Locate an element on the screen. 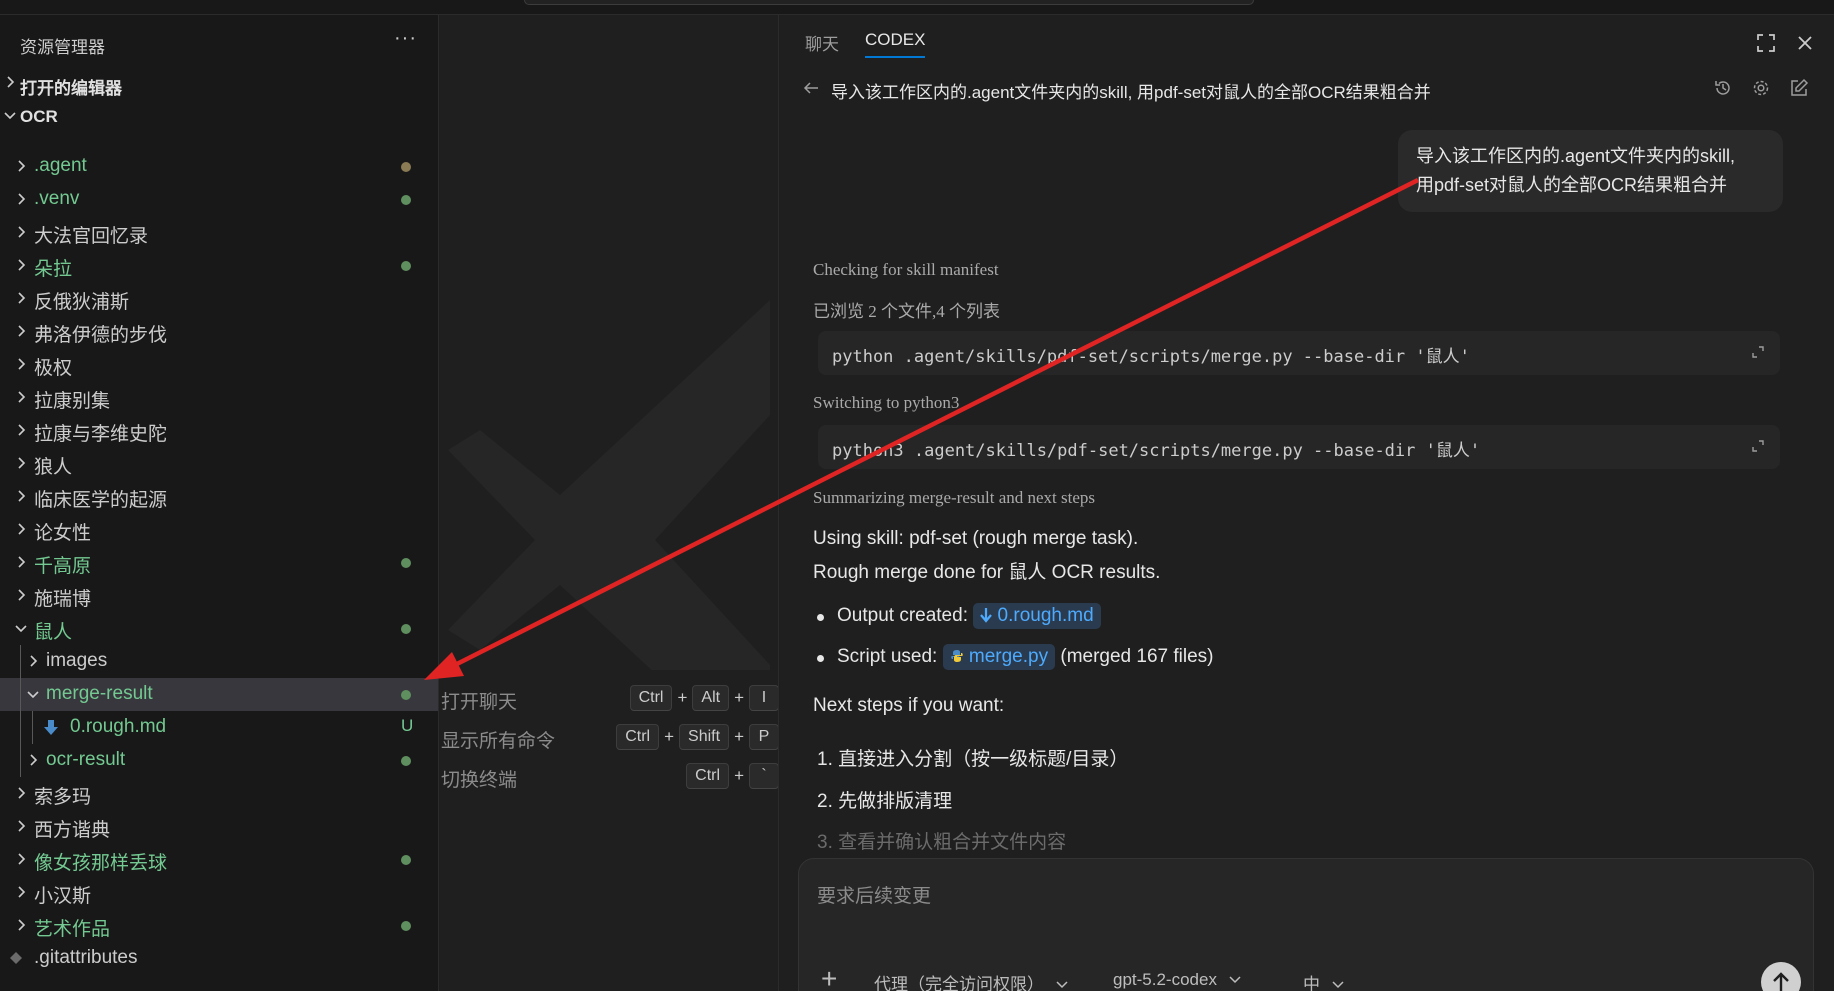  tab-codex: CODEX is located at coordinates (895, 44).